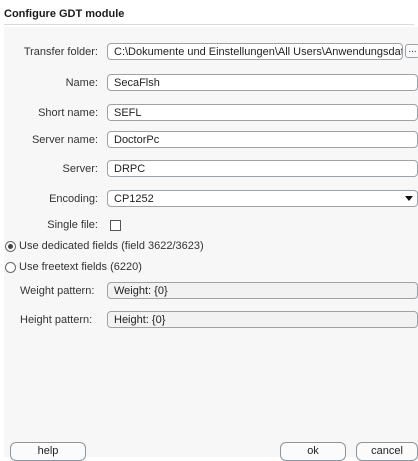 This screenshot has width=418, height=461. Describe the element at coordinates (313, 451) in the screenshot. I see `ok-button: ok` at that location.